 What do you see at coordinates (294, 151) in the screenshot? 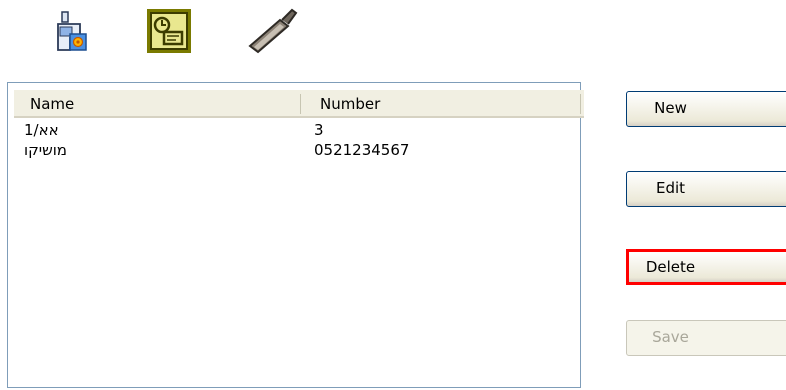
I see `list-item: מושיקו 0521234567` at bounding box center [294, 151].